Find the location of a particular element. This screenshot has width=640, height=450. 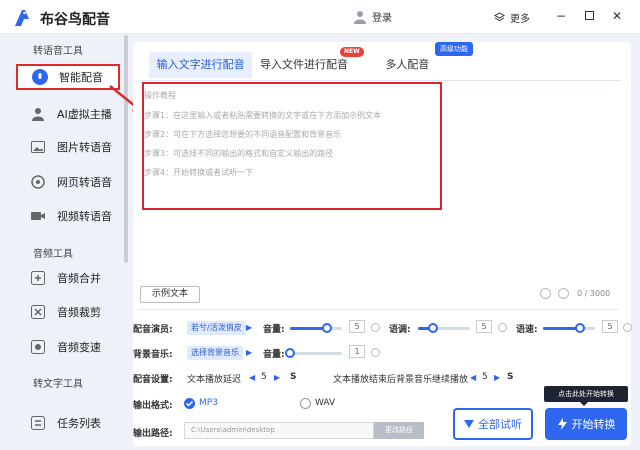

speed-slider is located at coordinates (569, 328).